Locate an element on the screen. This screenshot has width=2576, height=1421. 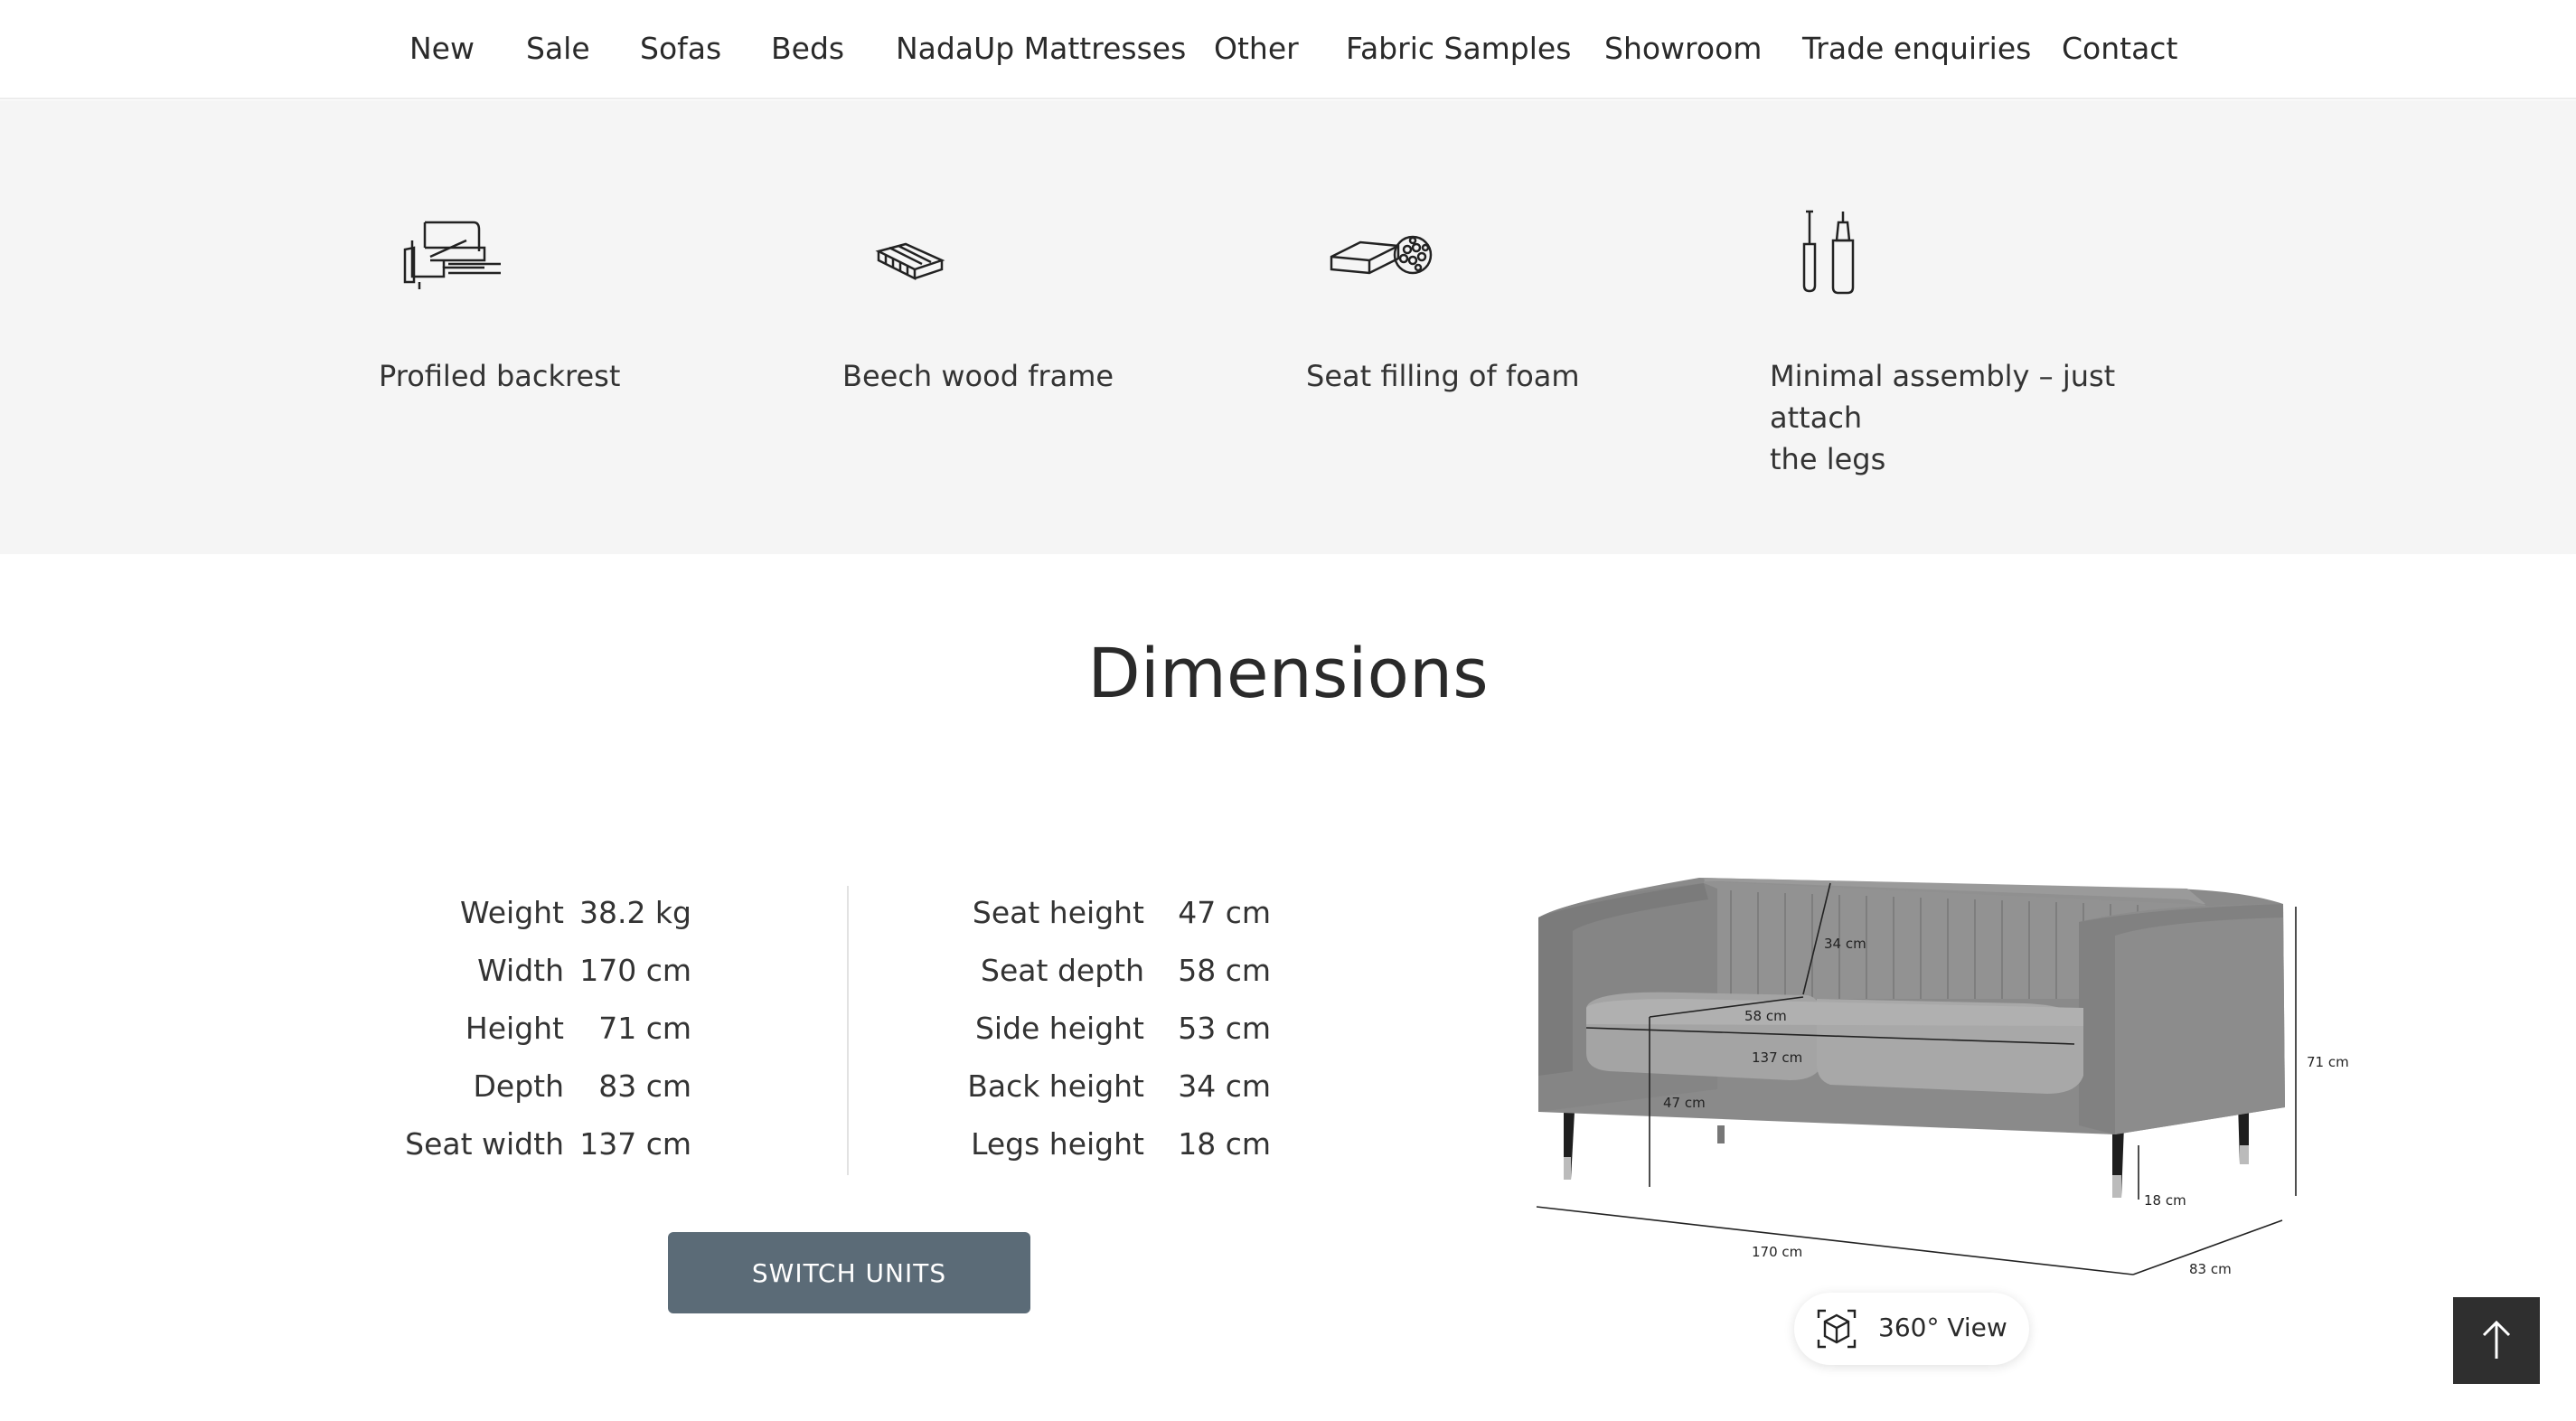
sofa-backrest-icon is located at coordinates (452, 255).